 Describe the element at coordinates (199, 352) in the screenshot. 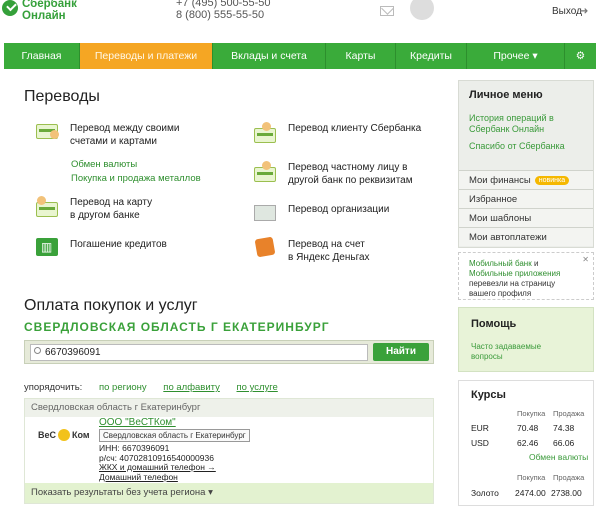

I see `search-input` at that location.